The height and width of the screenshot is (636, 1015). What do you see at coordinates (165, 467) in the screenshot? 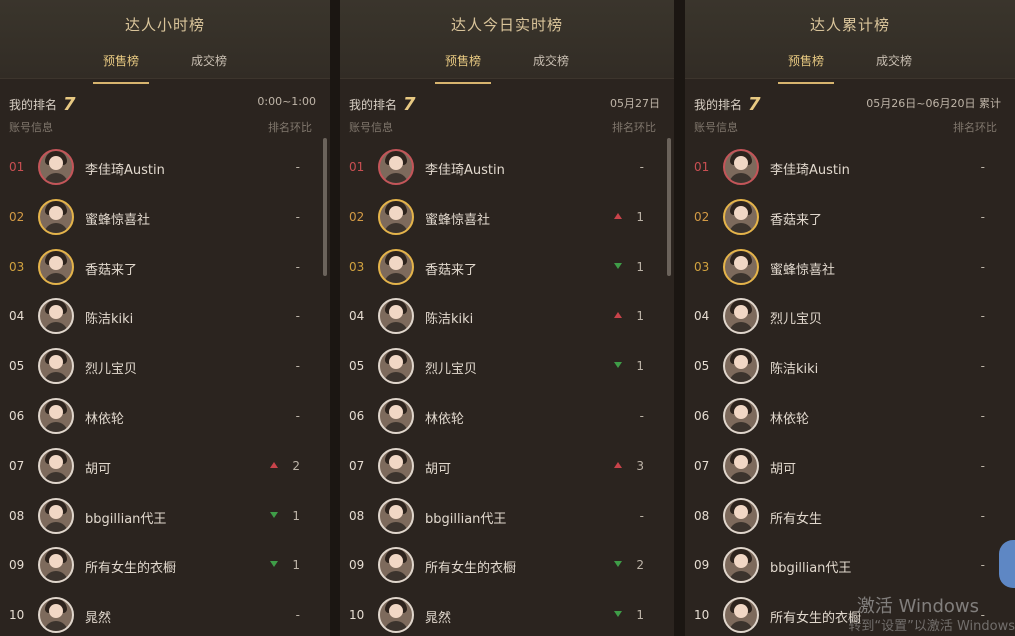
I see `ranking-row: 07 胡可 2` at bounding box center [165, 467].